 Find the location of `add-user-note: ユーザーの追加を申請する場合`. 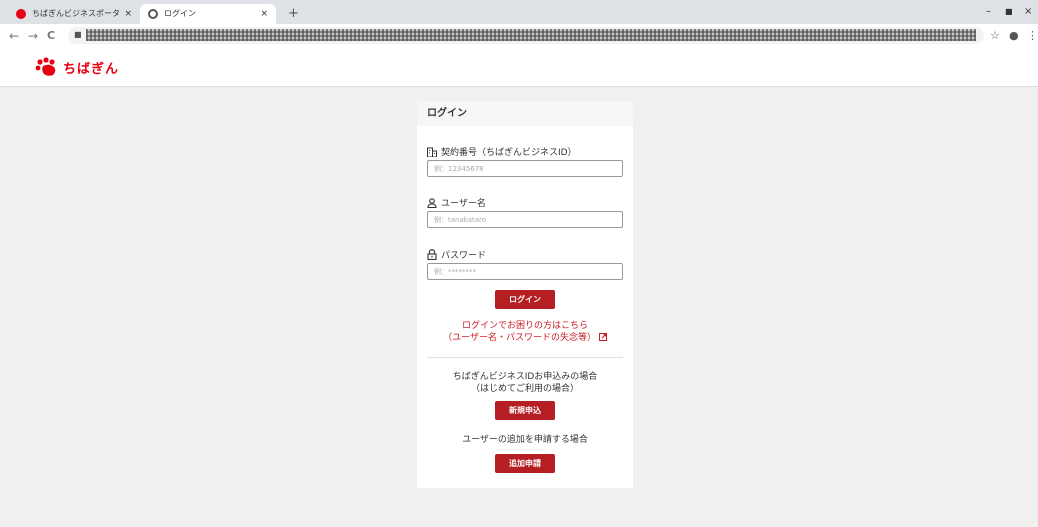

add-user-note: ユーザーの追加を申請する場合 is located at coordinates (525, 440).